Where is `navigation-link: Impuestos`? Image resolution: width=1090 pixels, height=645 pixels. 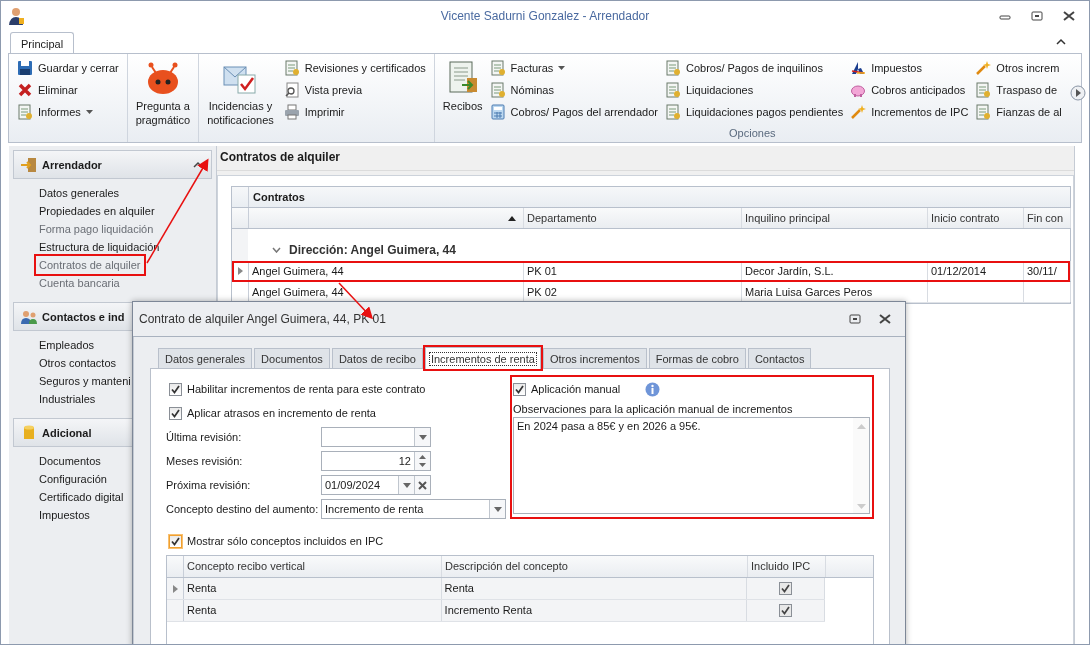
navigation-link: Impuestos is located at coordinates (64, 515).